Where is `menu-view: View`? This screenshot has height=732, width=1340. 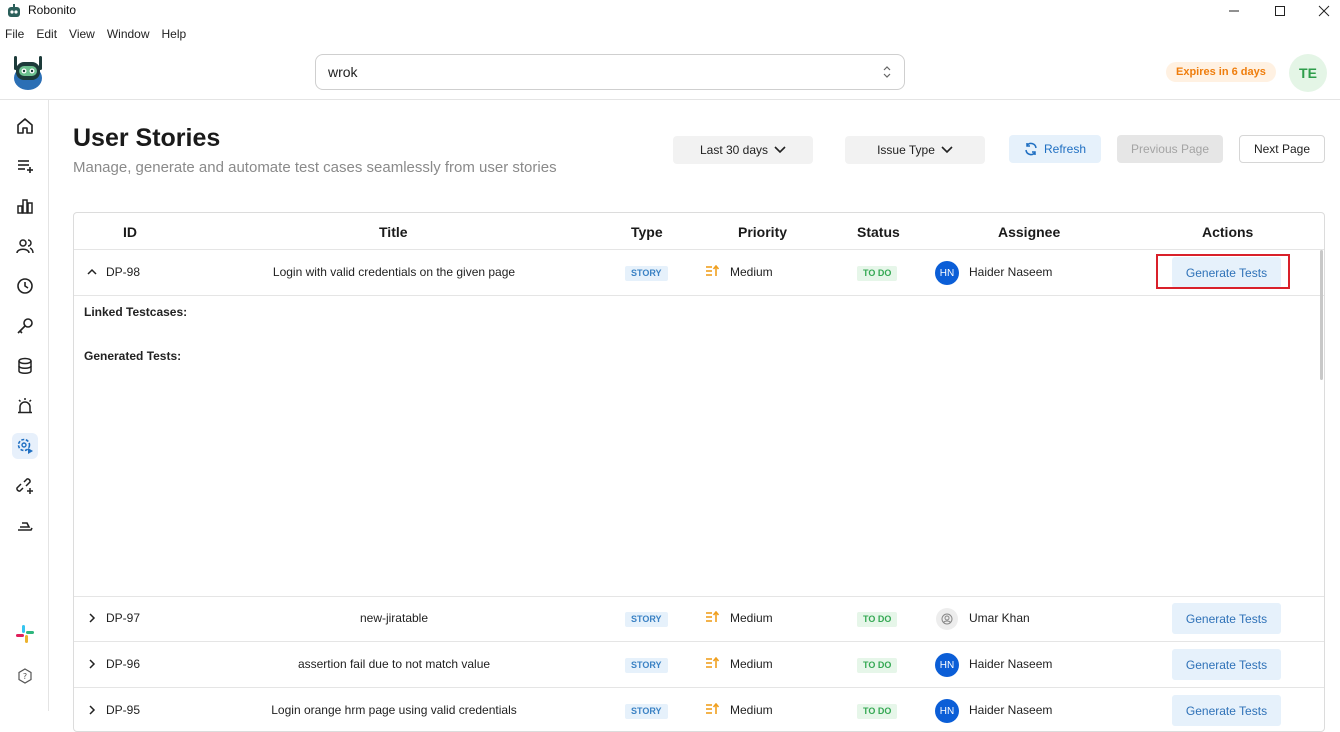
menu-view: View is located at coordinates (82, 35).